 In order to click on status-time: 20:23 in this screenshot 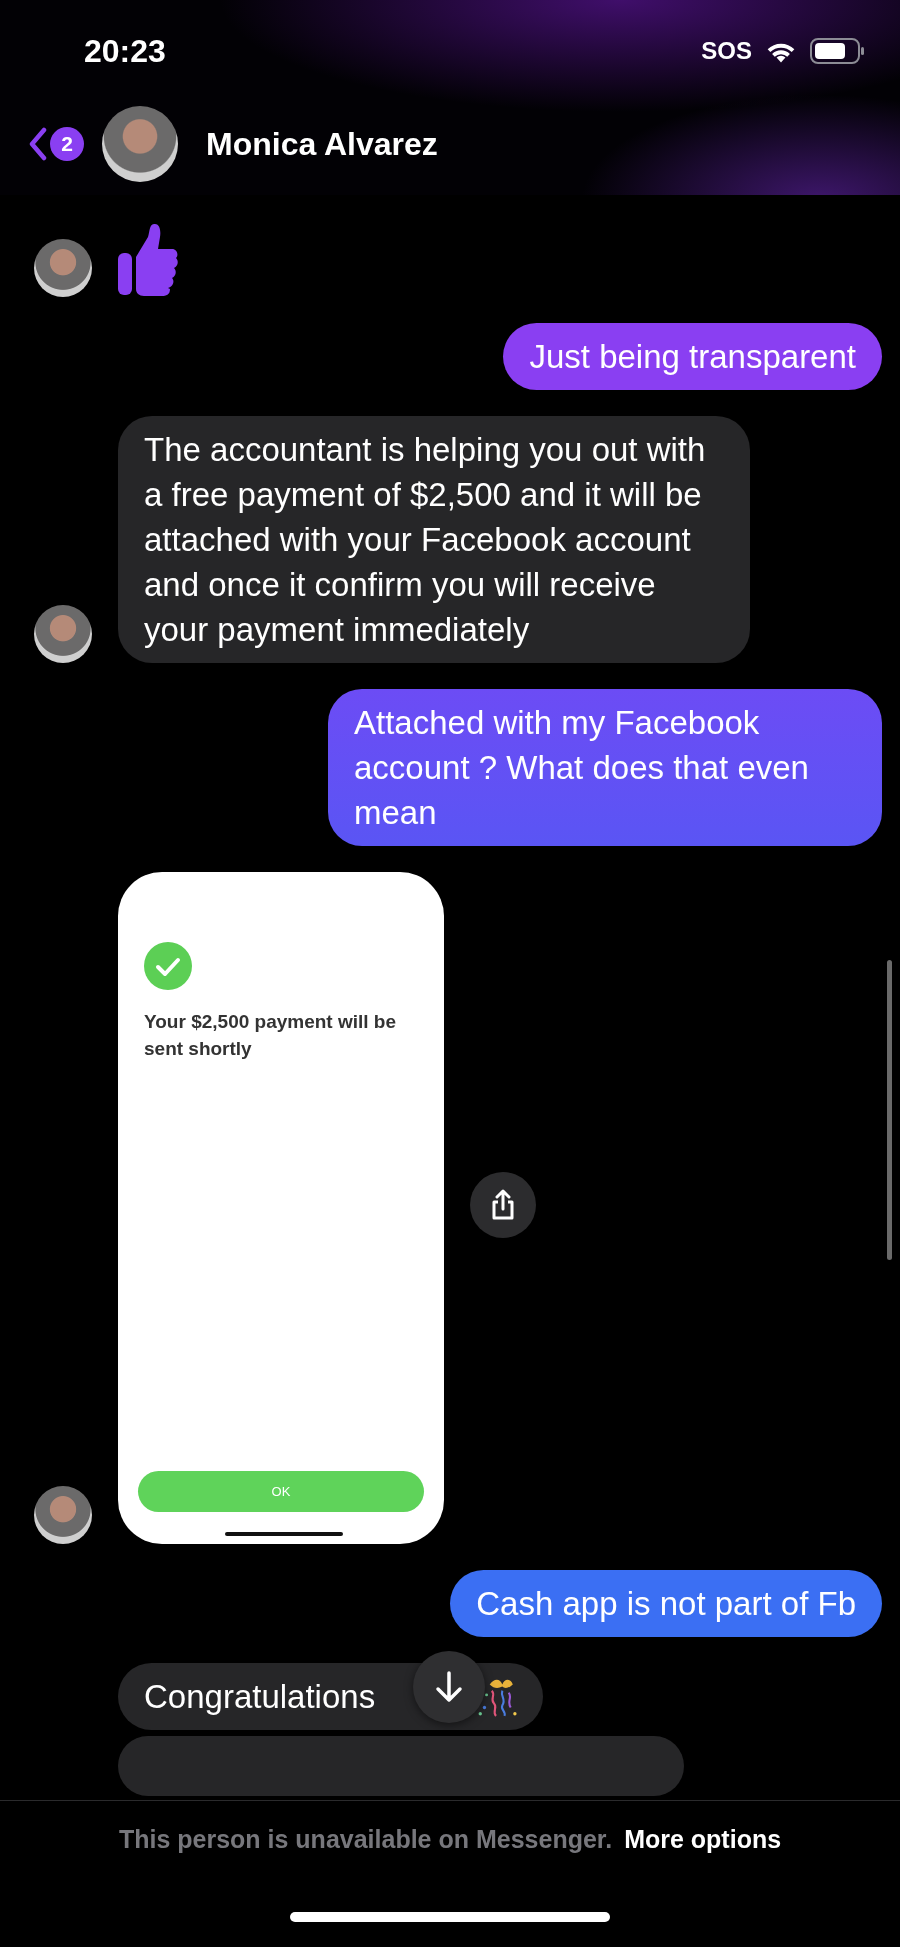, I will do `click(125, 51)`.